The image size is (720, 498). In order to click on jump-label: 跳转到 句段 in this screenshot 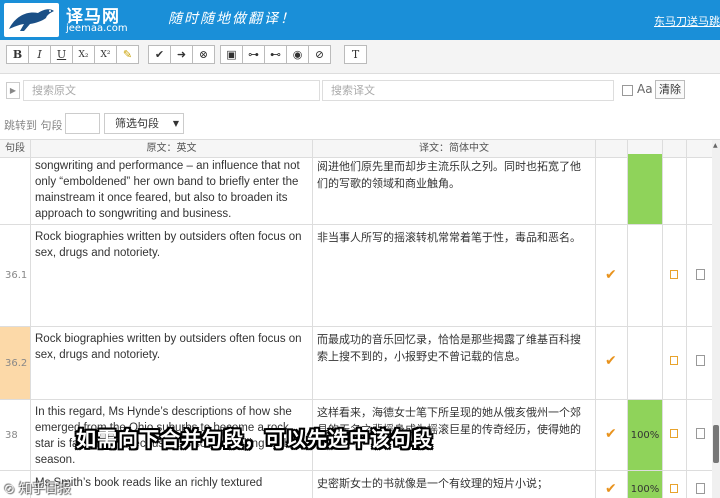, I will do `click(33, 125)`.